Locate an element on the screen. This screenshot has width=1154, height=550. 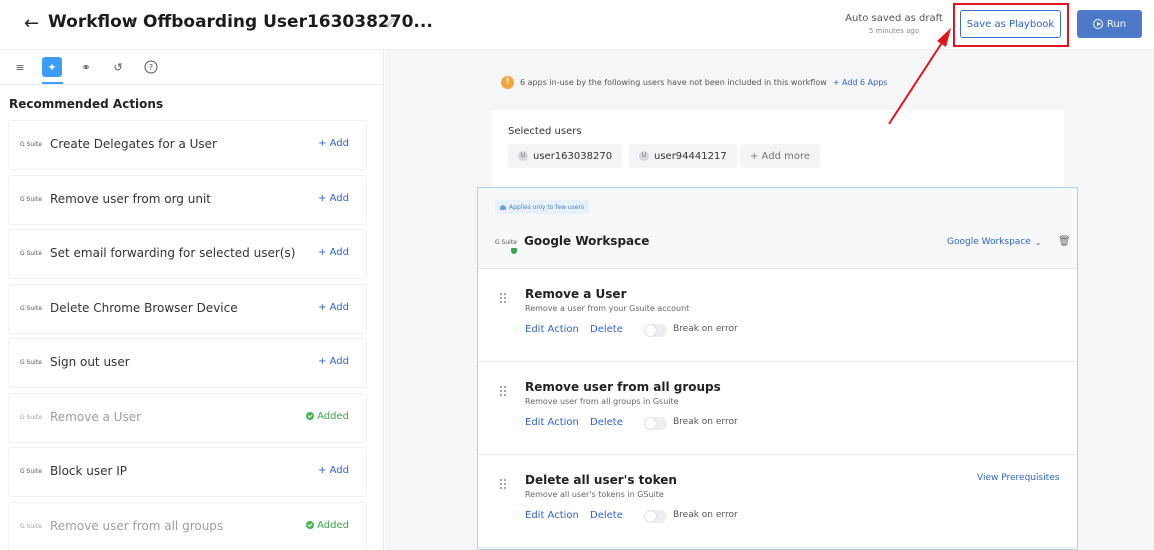
list-icon: ≡ is located at coordinates (20, 67).